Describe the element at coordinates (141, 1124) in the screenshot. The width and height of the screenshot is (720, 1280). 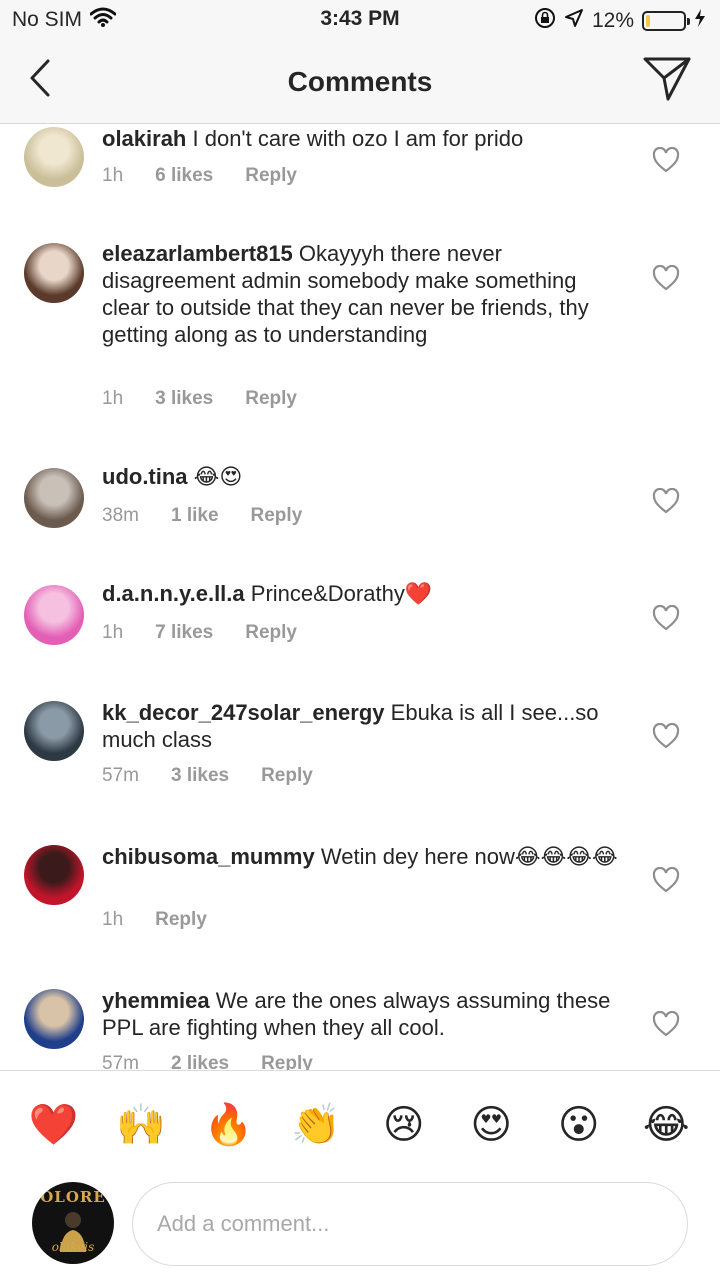
I see `emoji-raising-hands-button: 🙌` at that location.